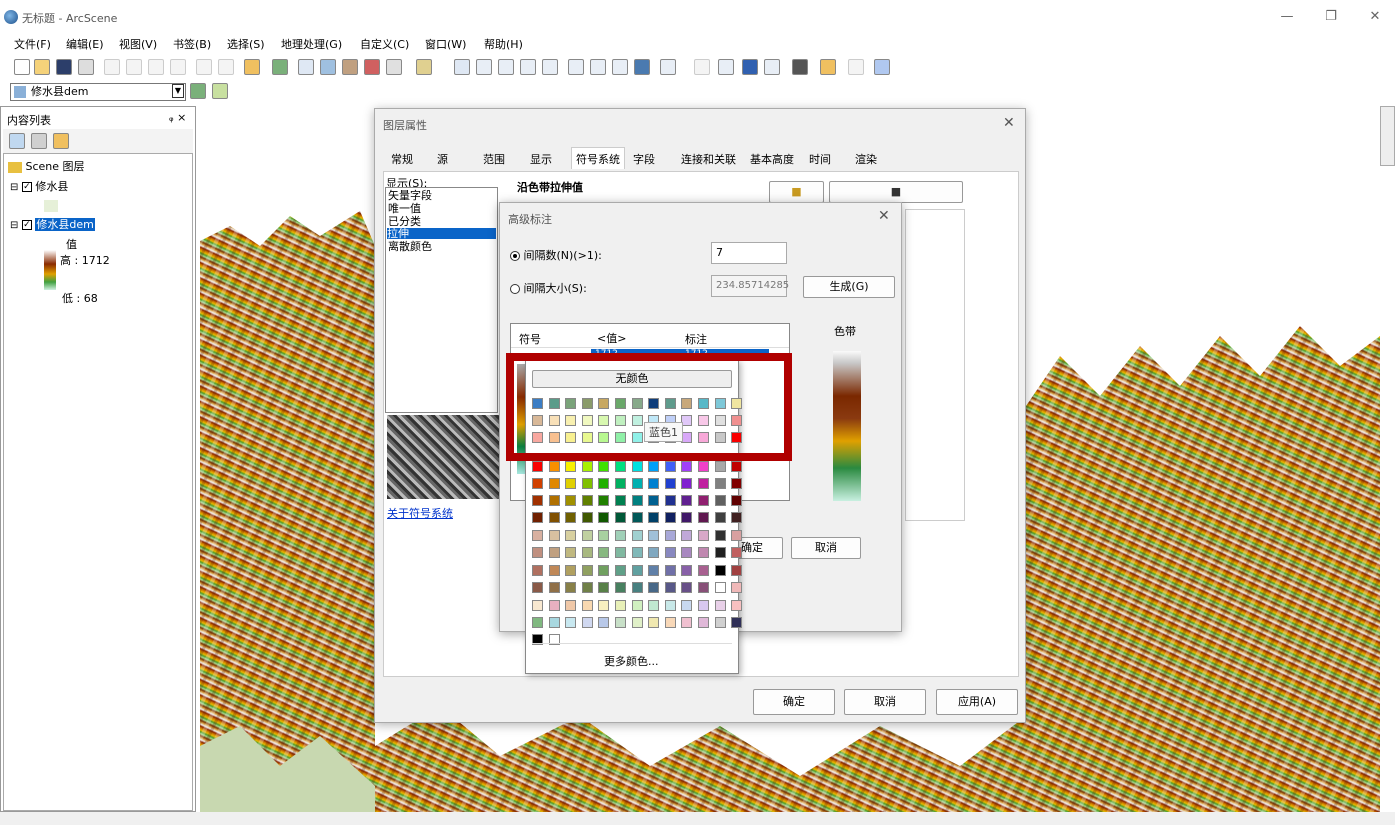 The image size is (1395, 825). What do you see at coordinates (506, 67) in the screenshot?
I see `target-center-icon` at bounding box center [506, 67].